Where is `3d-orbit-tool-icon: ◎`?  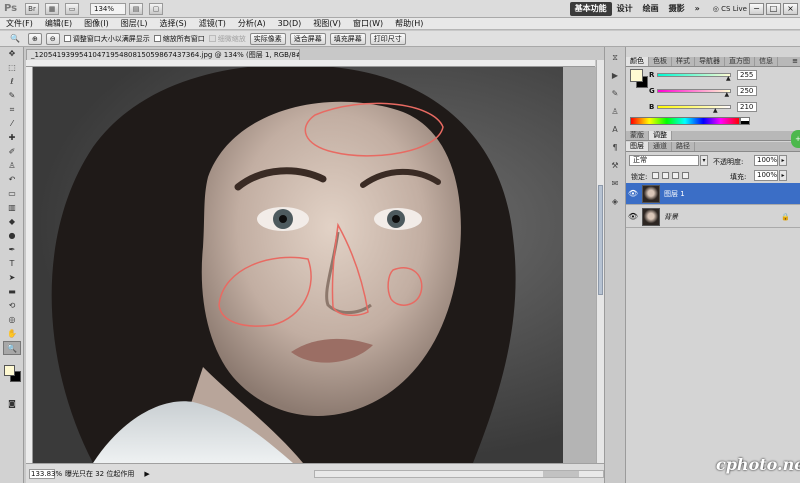 3d-orbit-tool-icon: ◎ is located at coordinates (12, 320).